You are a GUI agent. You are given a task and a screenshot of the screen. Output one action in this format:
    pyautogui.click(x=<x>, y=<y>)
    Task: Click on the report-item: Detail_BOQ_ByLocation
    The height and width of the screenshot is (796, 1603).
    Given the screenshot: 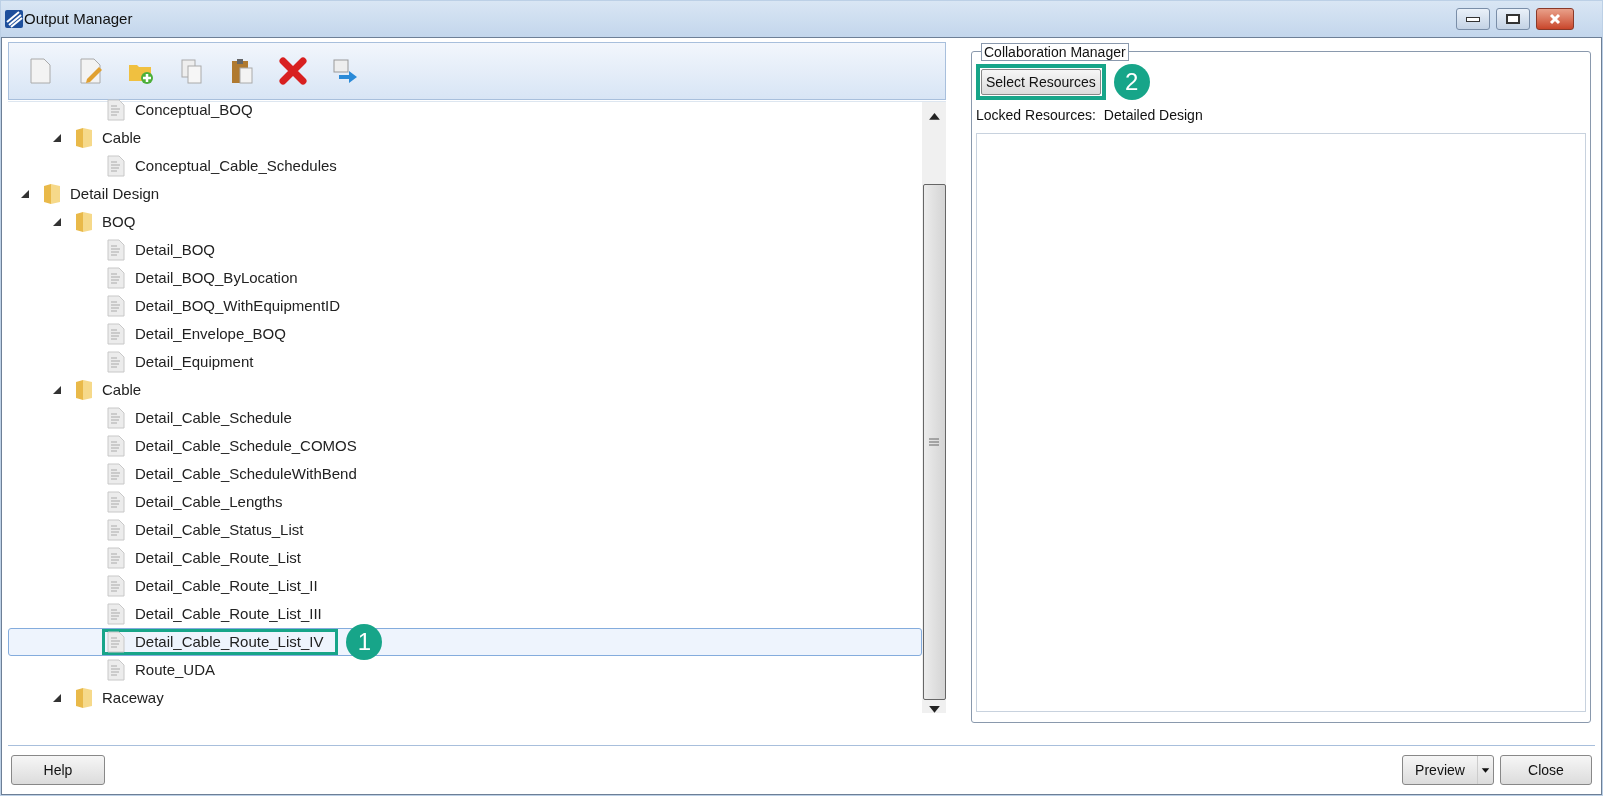 What is the action you would take?
    pyautogui.click(x=216, y=278)
    